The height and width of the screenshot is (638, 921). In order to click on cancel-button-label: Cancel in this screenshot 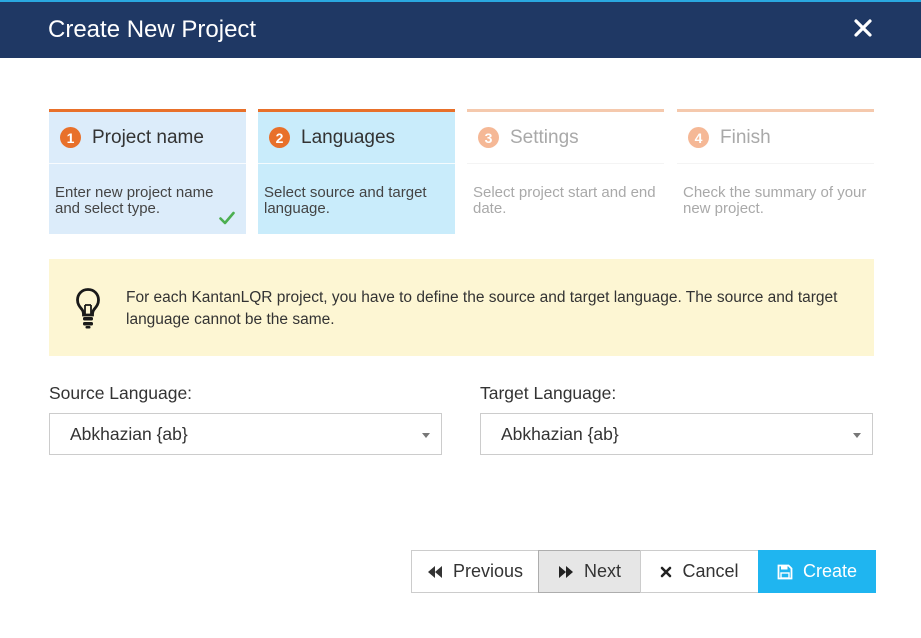, I will do `click(710, 571)`.